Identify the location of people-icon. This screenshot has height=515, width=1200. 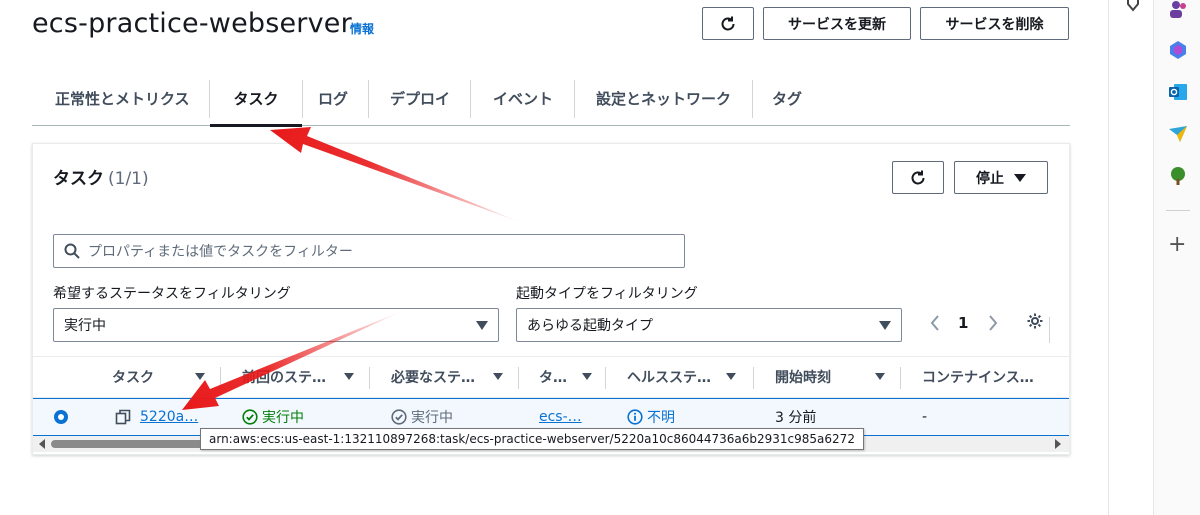
(1178, 10).